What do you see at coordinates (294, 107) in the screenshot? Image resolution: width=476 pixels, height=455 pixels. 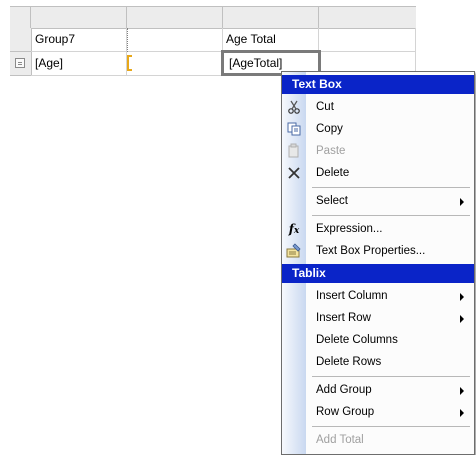 I see `scissors-icon` at bounding box center [294, 107].